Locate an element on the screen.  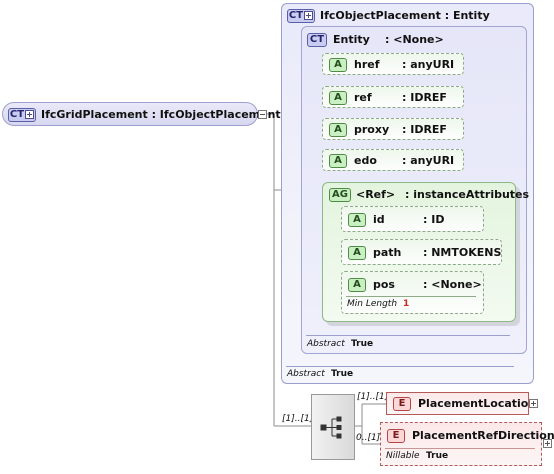
sequence-icon is located at coordinates (331, 427).